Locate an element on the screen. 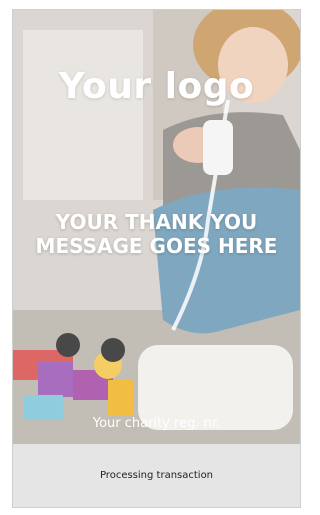 Image resolution: width=320 pixels, height=515 pixels. processing-transaction-text: Processing transaction is located at coordinates (156, 475).